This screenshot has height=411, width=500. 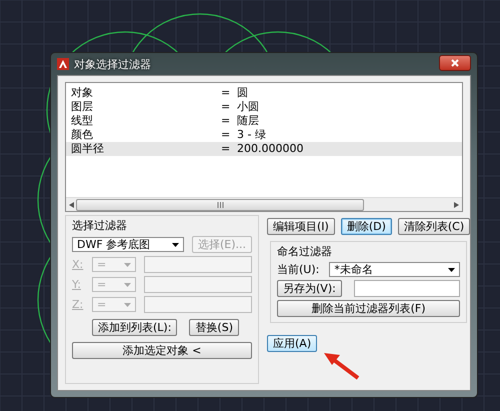 What do you see at coordinates (264, 107) in the screenshot?
I see `filter-row: 图层 = 小圆` at bounding box center [264, 107].